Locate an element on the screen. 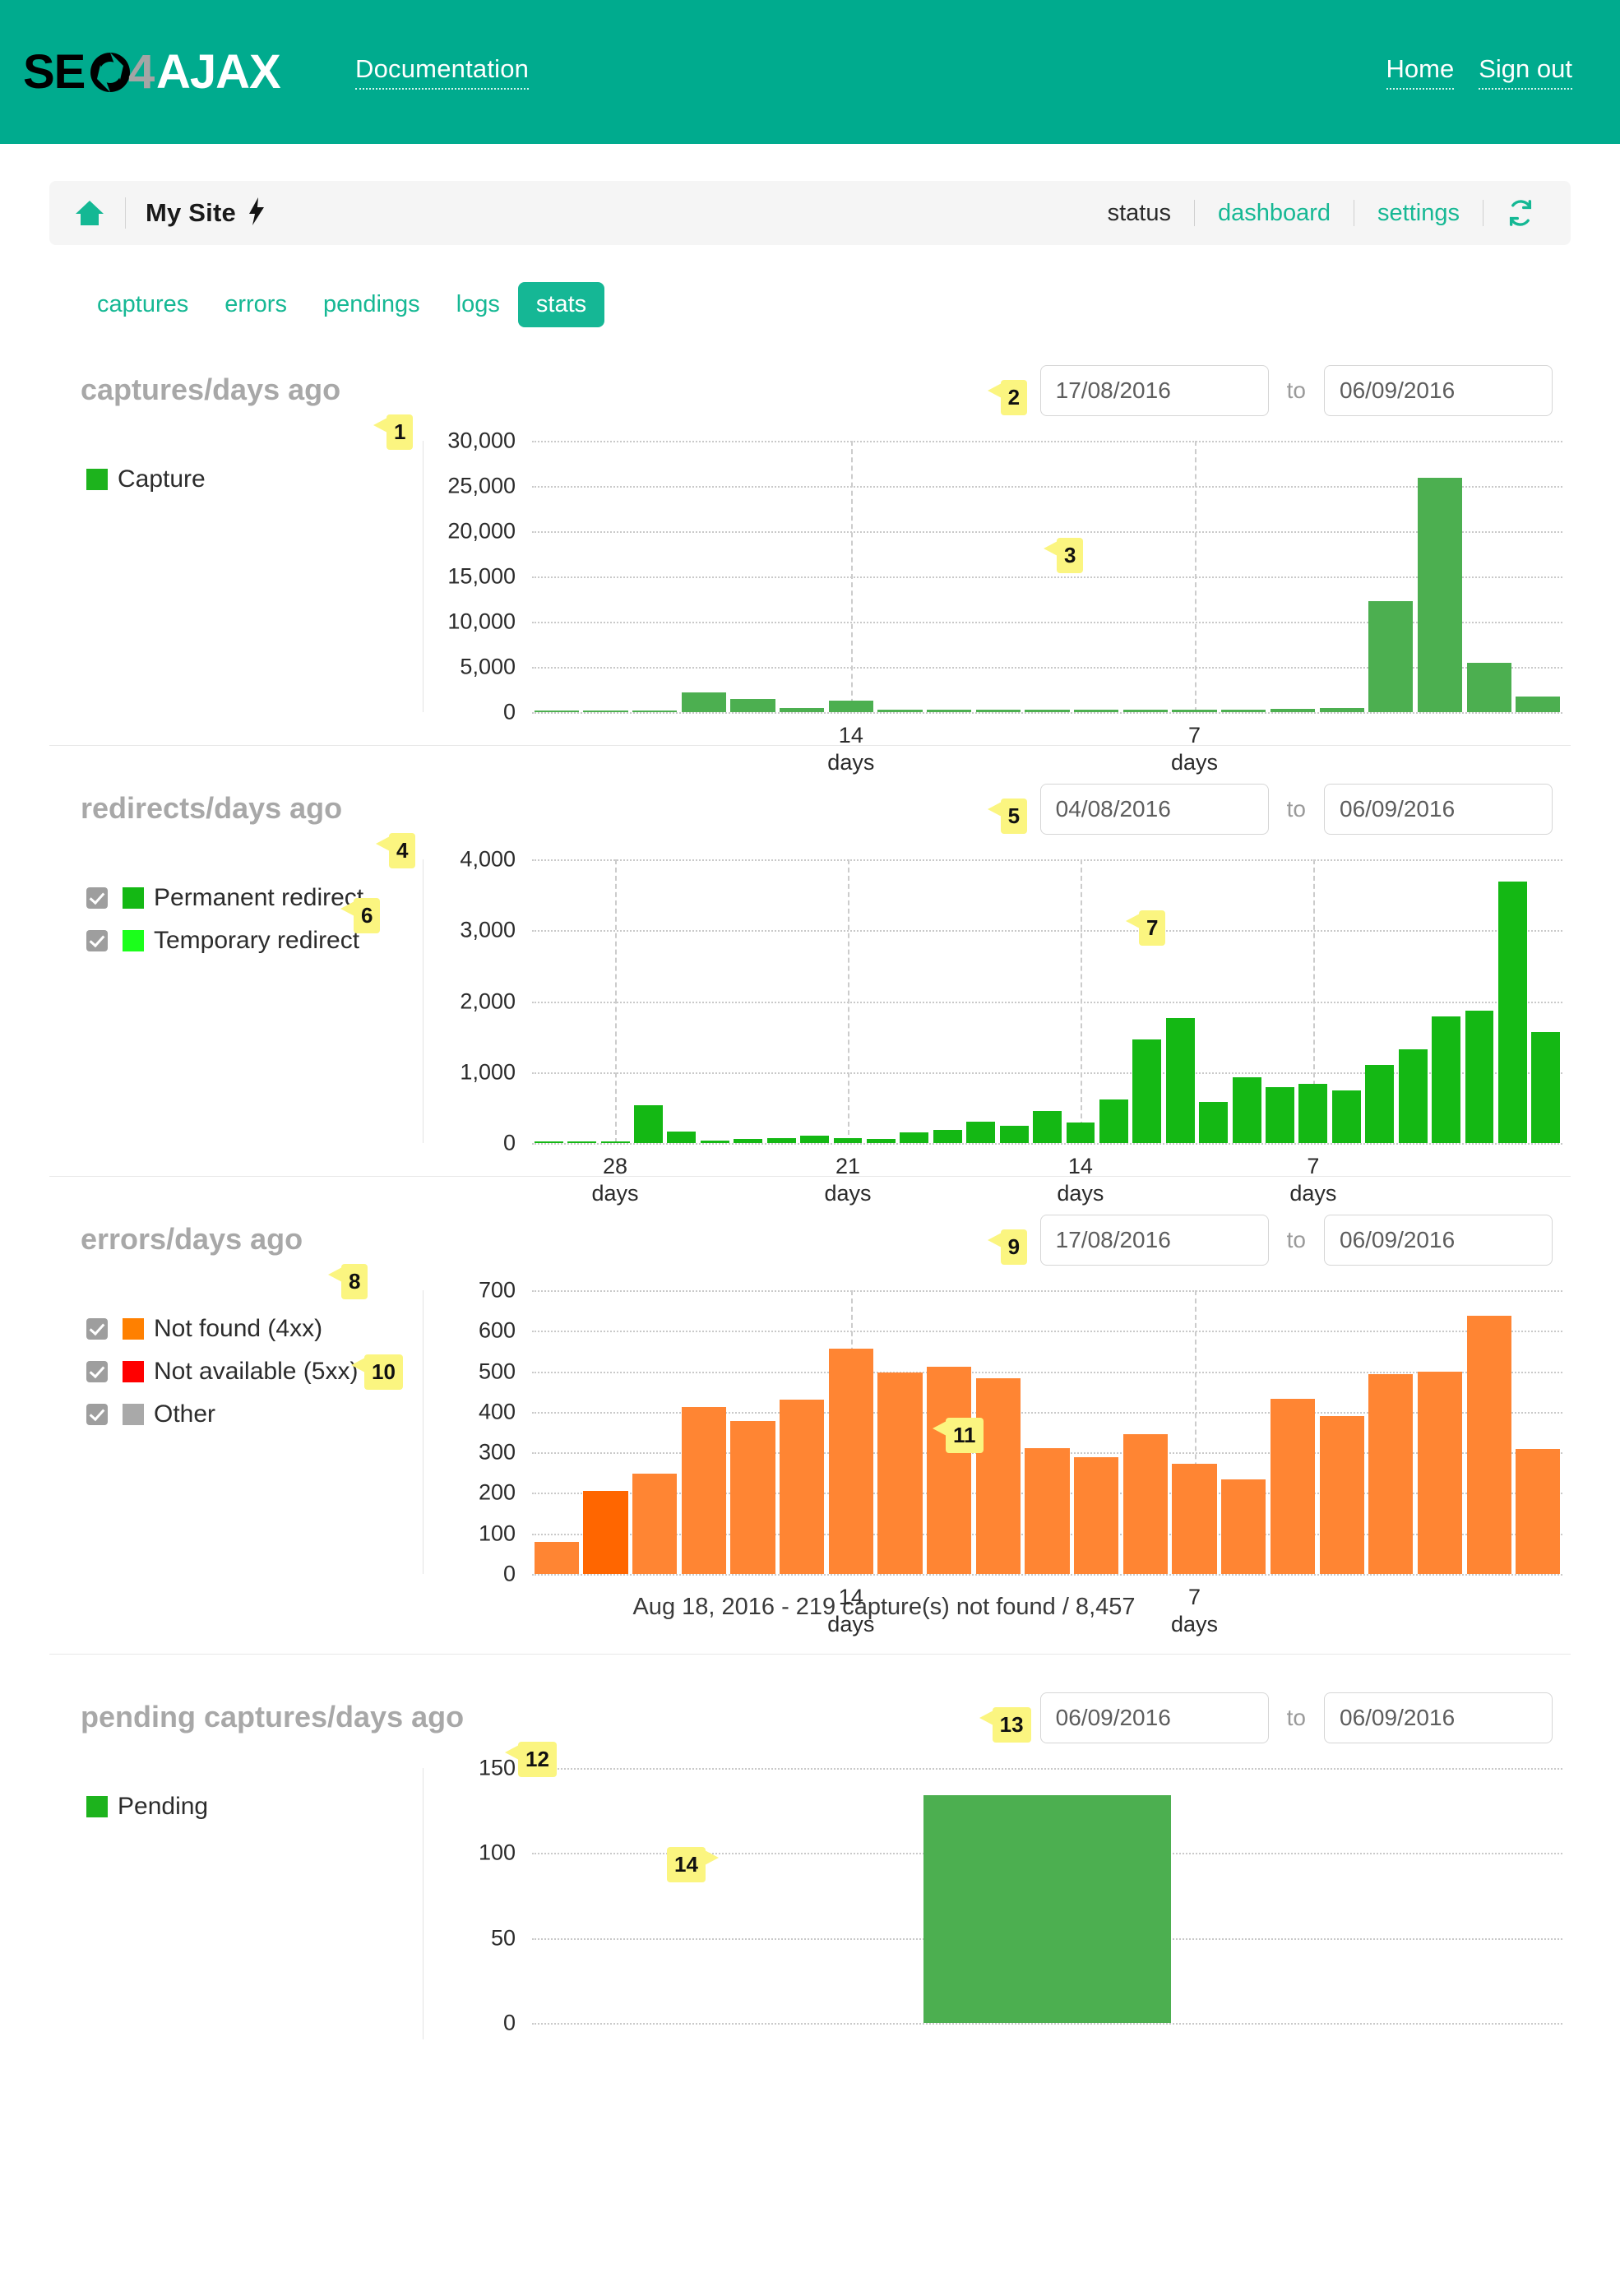  refresh-icon is located at coordinates (1513, 213).